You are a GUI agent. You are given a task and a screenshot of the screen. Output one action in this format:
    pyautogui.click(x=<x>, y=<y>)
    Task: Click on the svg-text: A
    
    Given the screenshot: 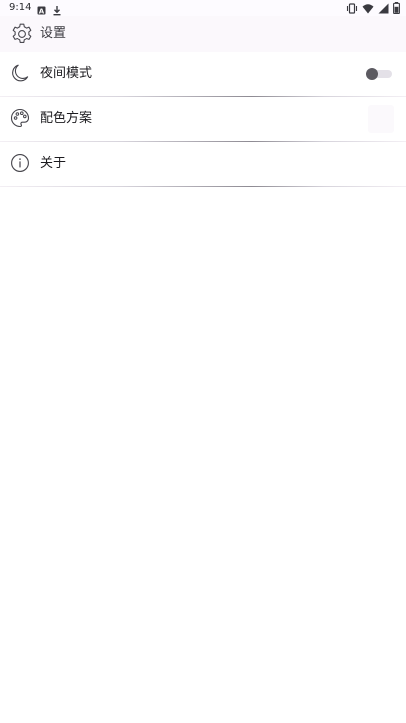 What is the action you would take?
    pyautogui.click(x=42, y=11)
    